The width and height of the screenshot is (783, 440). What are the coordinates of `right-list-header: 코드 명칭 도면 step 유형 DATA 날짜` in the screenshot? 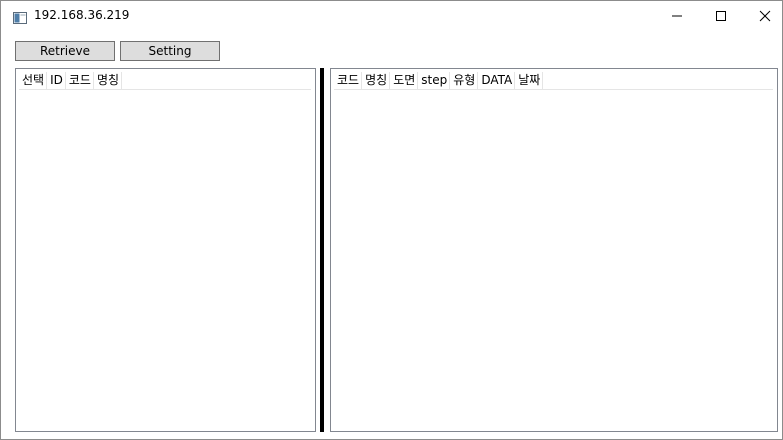 It's located at (553, 81).